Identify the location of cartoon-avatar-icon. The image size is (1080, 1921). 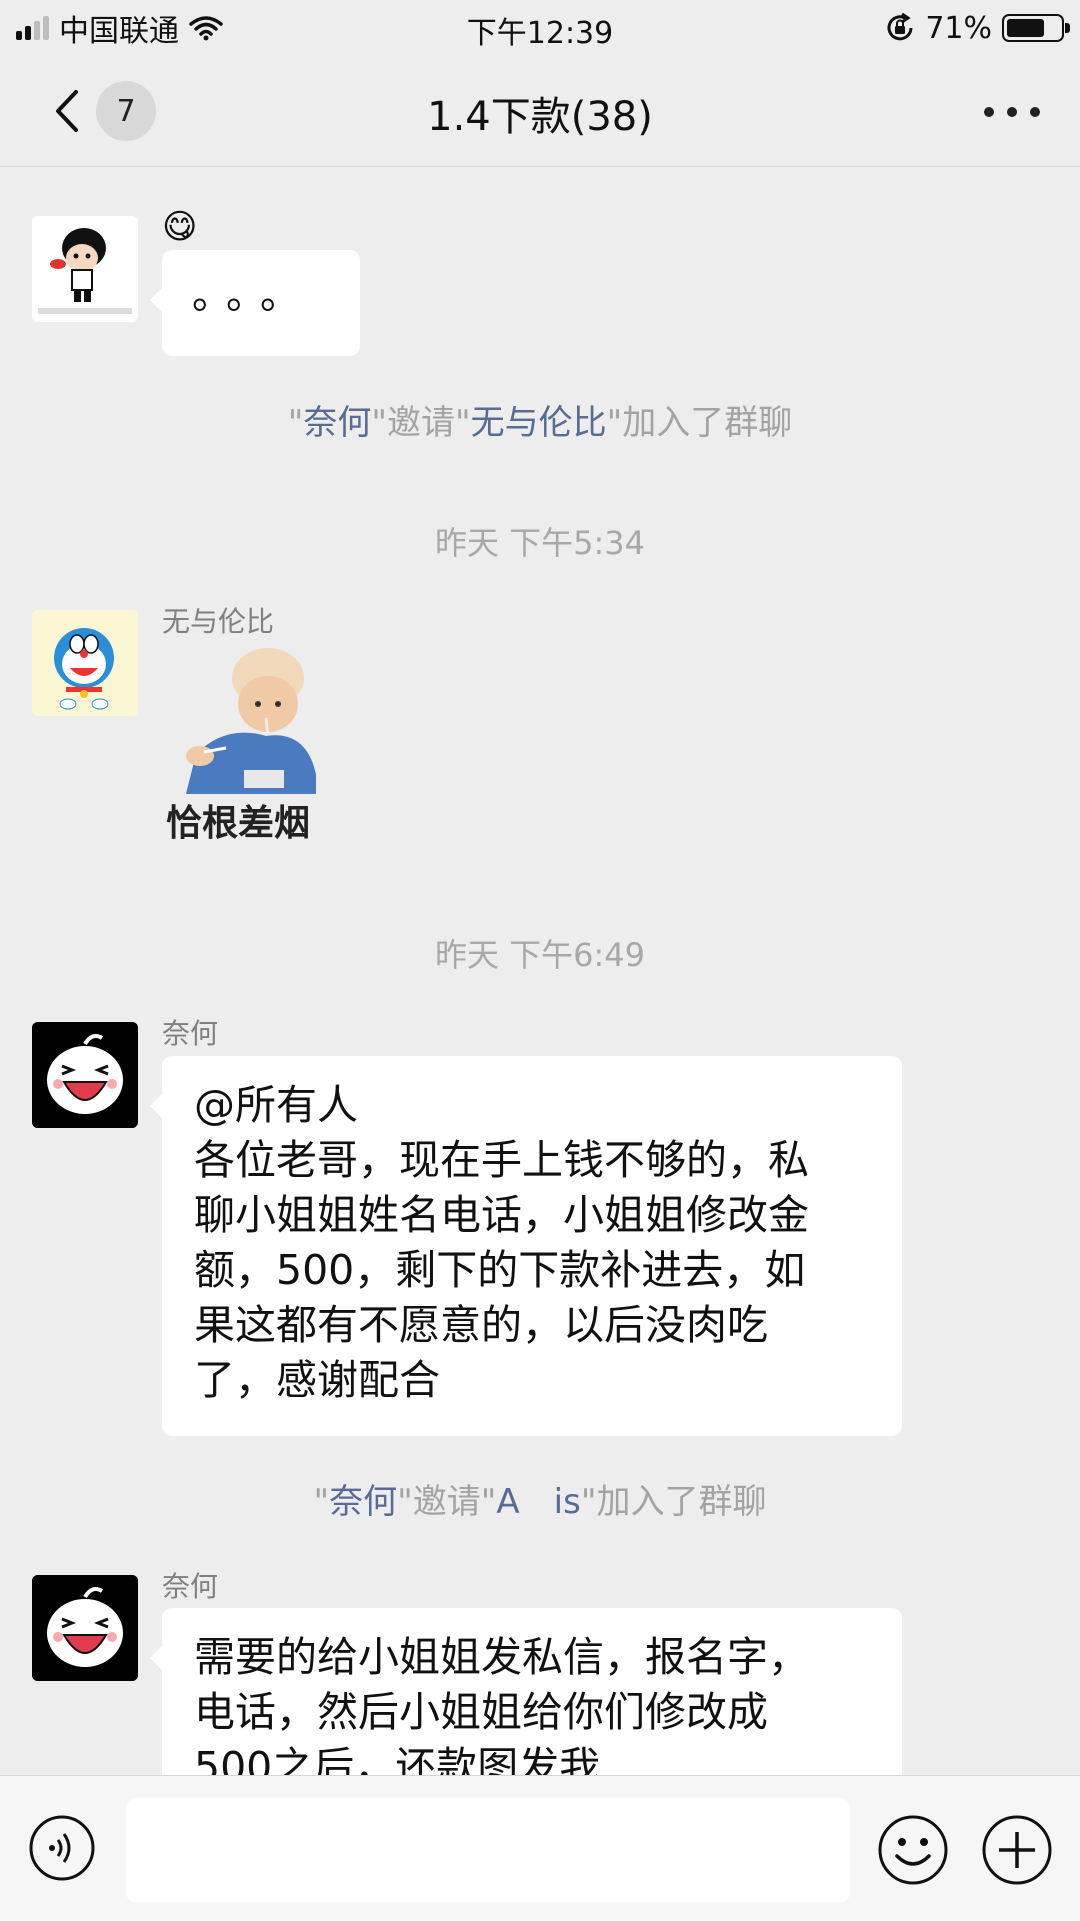
(85, 269).